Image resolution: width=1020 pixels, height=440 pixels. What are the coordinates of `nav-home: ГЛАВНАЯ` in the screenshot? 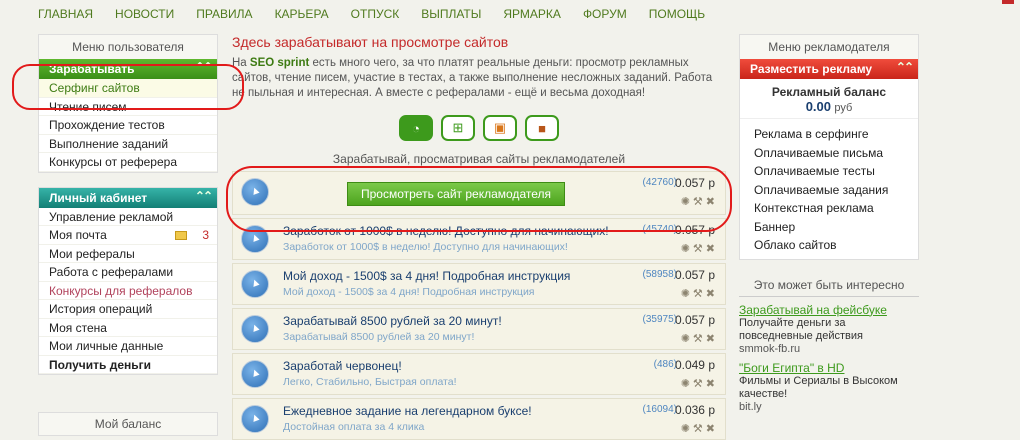 It's located at (65, 14).